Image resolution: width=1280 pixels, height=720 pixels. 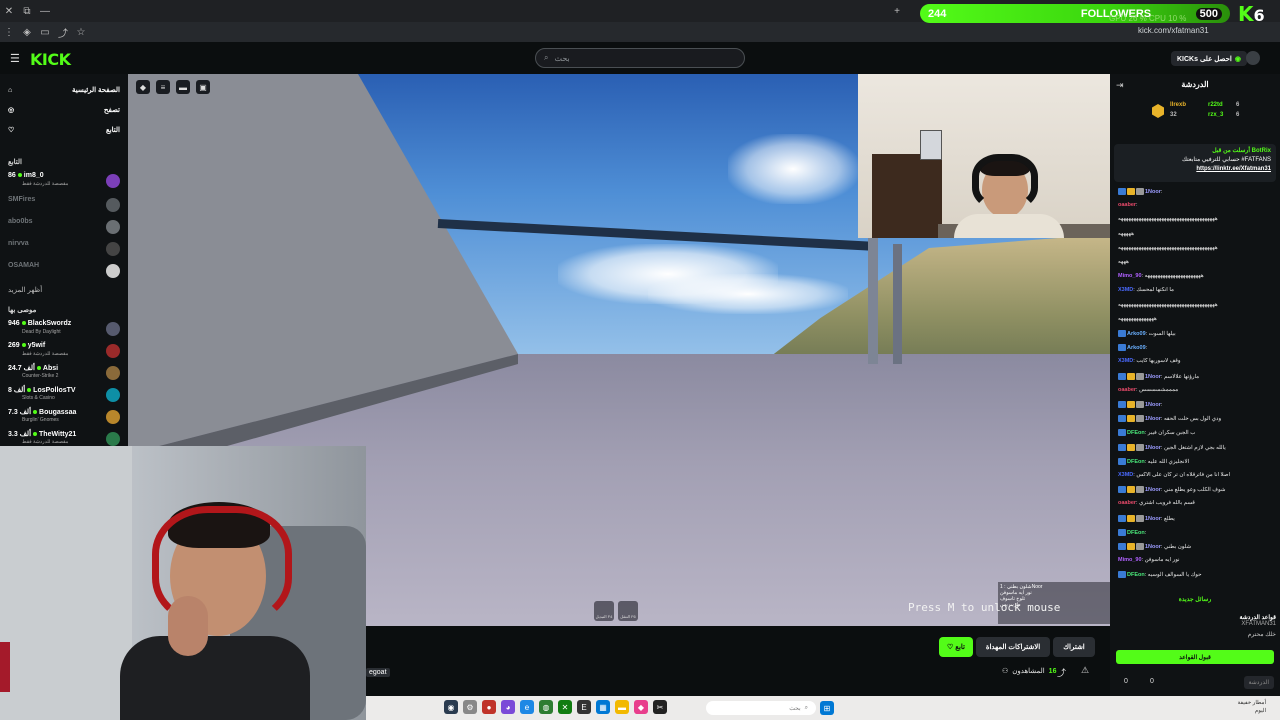 What do you see at coordinates (827, 708) in the screenshot?
I see `windows-start-icon: ⊞` at bounding box center [827, 708].